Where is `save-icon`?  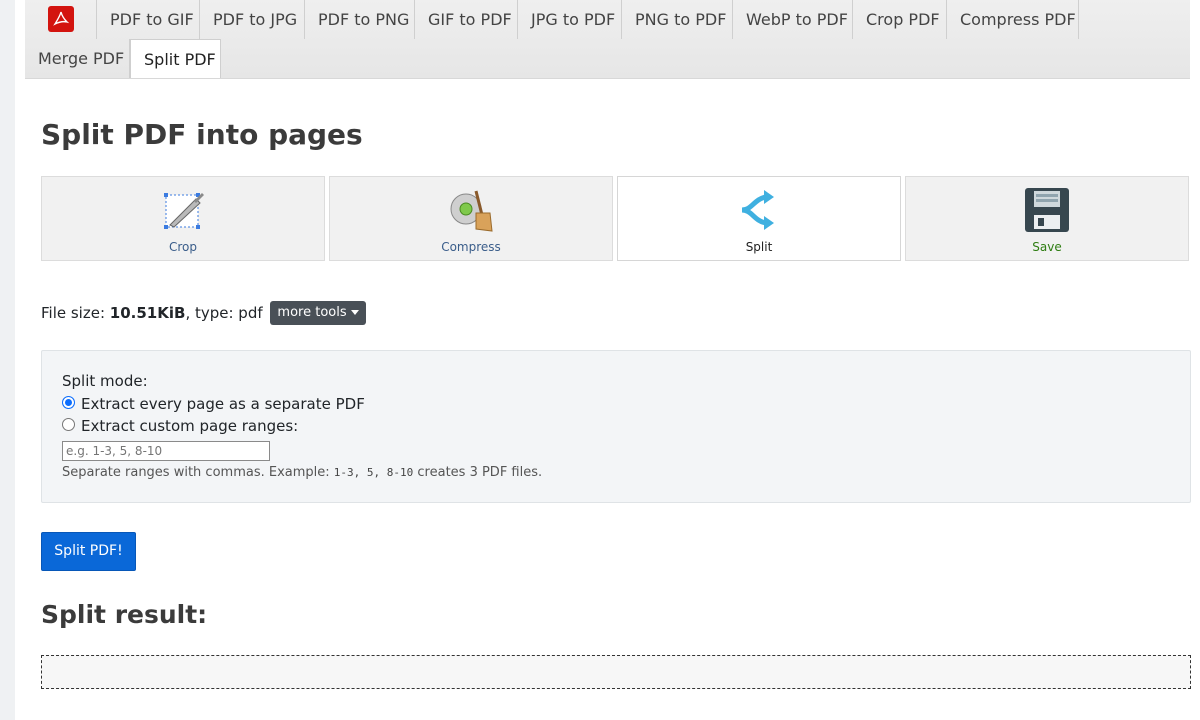 save-icon is located at coordinates (1047, 210).